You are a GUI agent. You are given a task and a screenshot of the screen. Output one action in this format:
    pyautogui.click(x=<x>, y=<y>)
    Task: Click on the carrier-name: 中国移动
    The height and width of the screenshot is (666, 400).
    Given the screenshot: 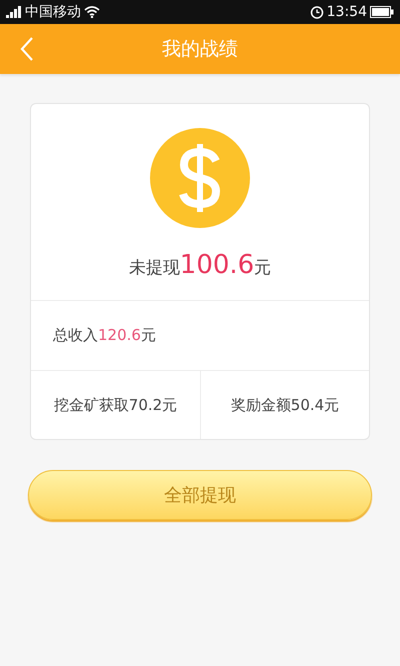 What is the action you would take?
    pyautogui.click(x=53, y=12)
    